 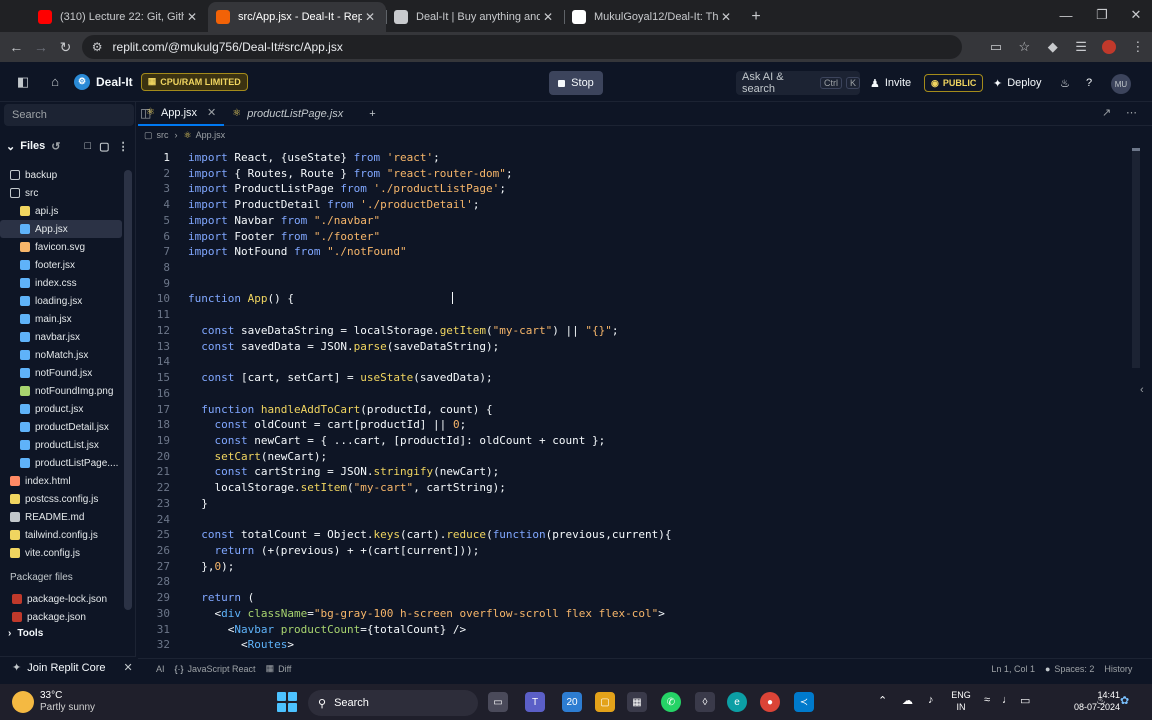 What do you see at coordinates (1025, 700) in the screenshot?
I see `battery-icon: ▭` at bounding box center [1025, 700].